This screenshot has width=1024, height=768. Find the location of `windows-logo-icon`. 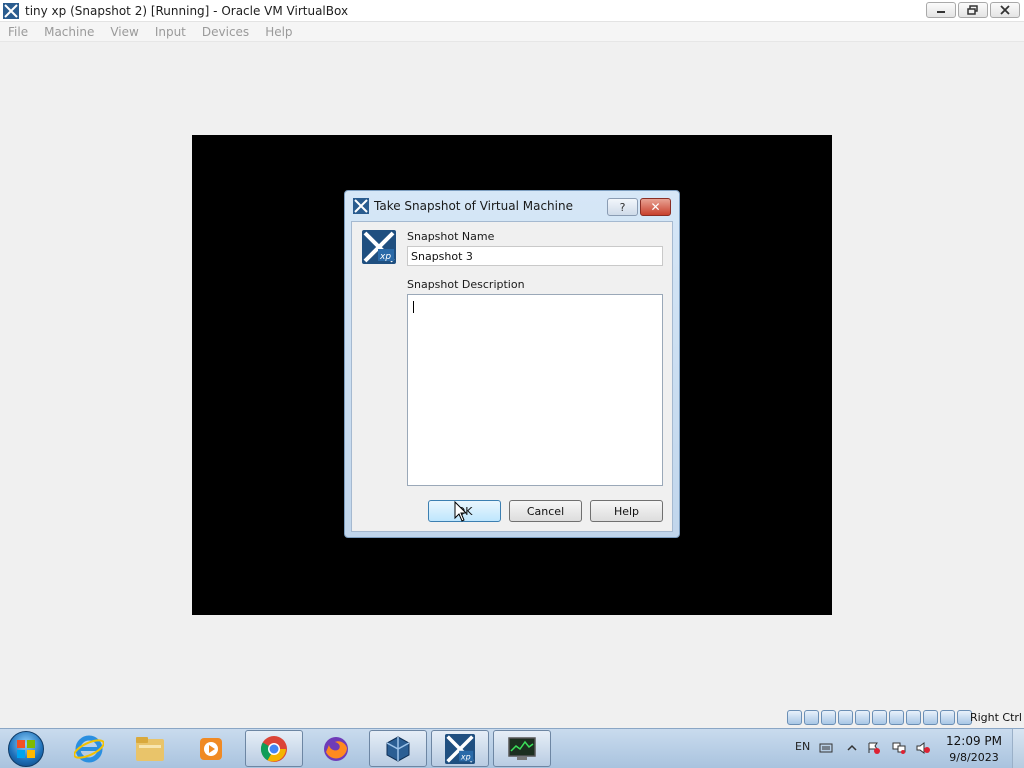

windows-logo-icon is located at coordinates (26, 749).